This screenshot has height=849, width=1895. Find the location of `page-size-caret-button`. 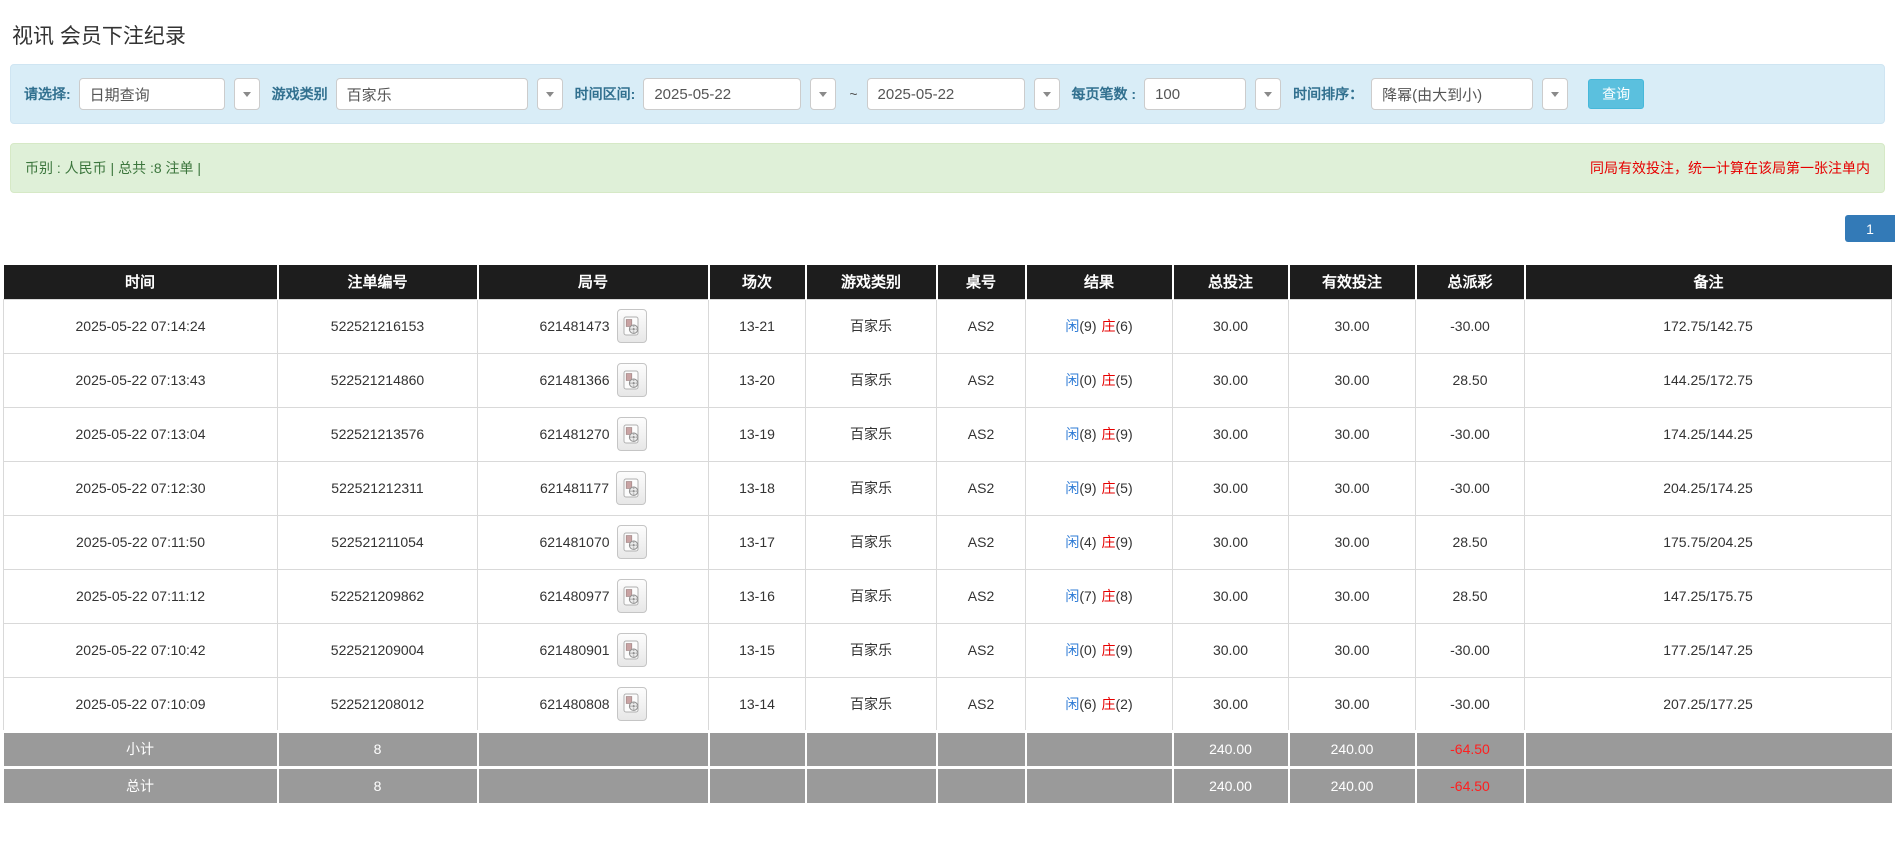

page-size-caret-button is located at coordinates (1268, 94).